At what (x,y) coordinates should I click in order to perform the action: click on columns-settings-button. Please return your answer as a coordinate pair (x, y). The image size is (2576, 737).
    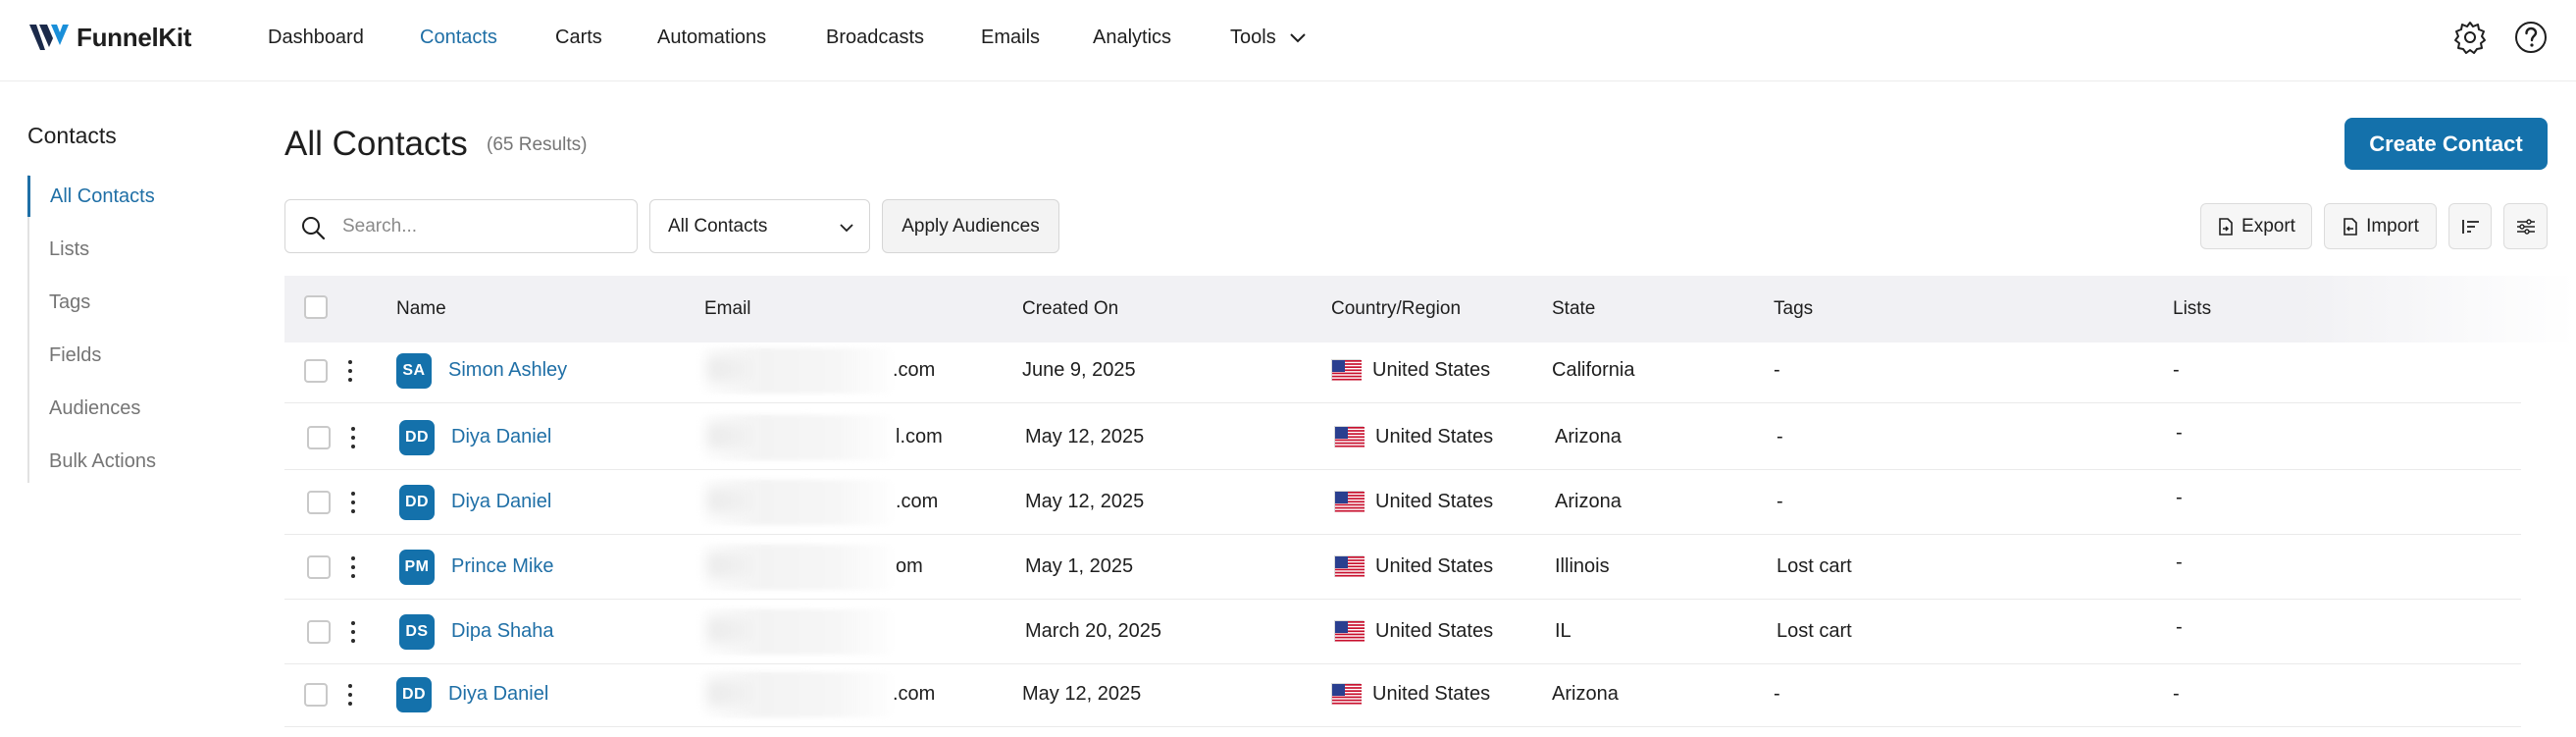
    Looking at the image, I should click on (2525, 226).